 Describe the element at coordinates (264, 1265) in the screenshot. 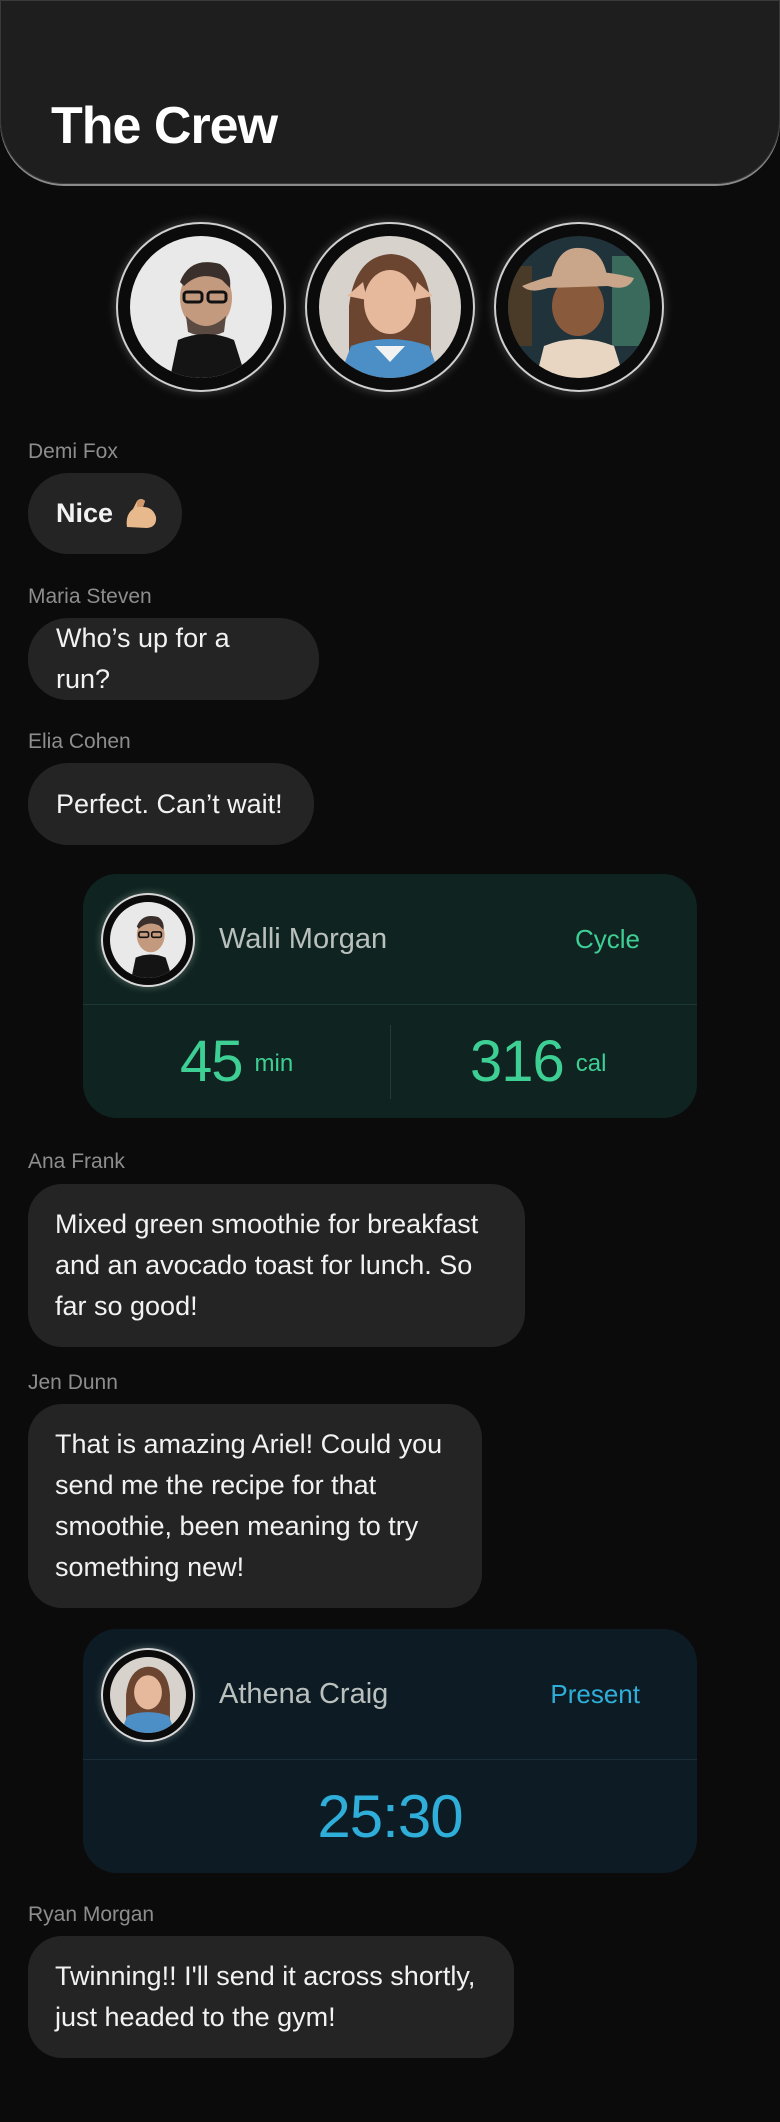

I see `message-line: and an avocado toast for lunch. So` at that location.